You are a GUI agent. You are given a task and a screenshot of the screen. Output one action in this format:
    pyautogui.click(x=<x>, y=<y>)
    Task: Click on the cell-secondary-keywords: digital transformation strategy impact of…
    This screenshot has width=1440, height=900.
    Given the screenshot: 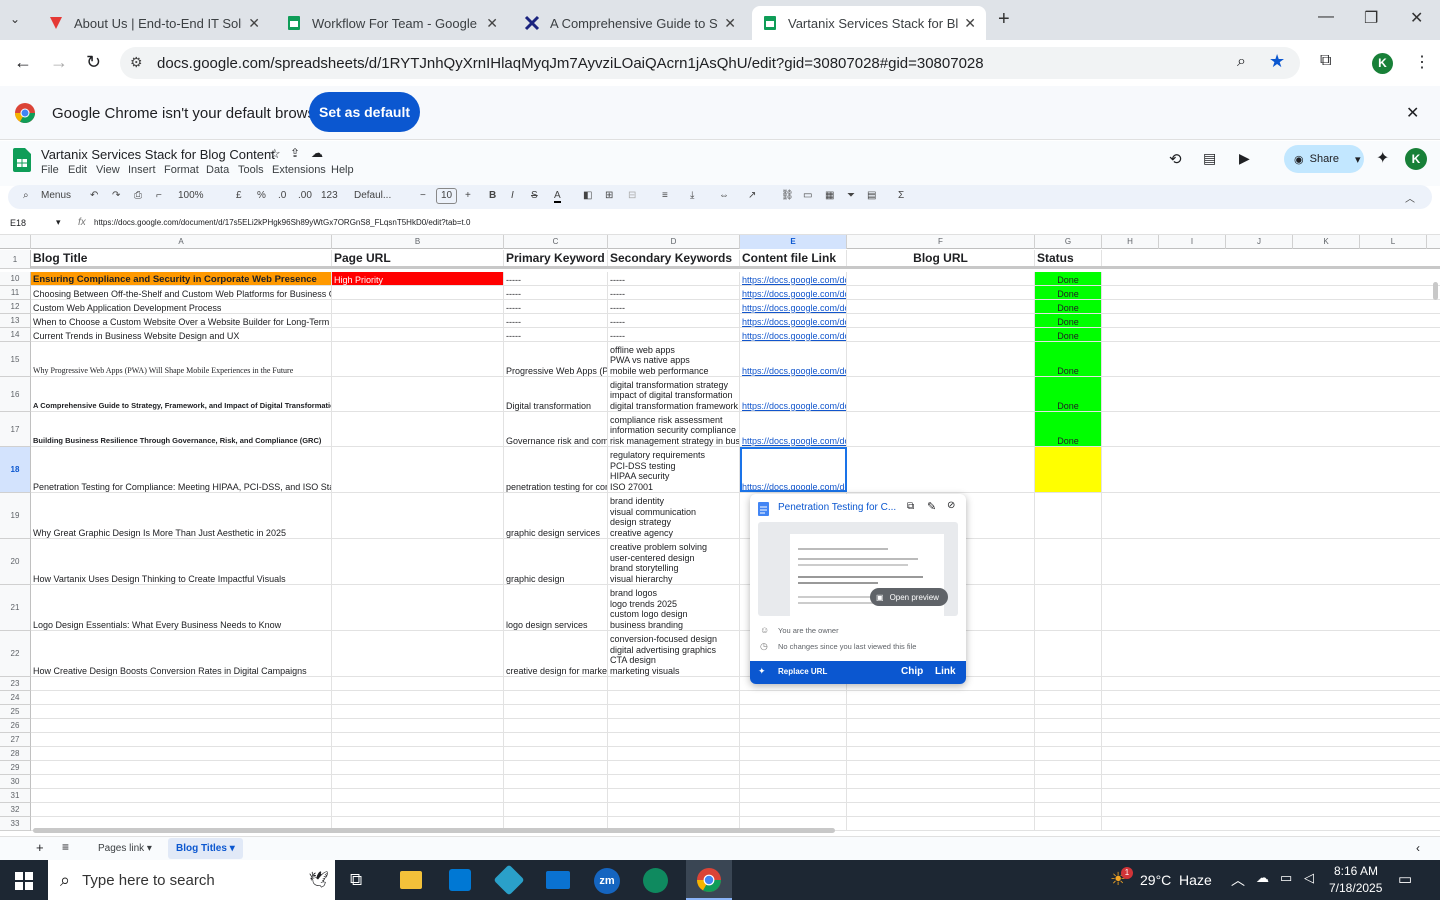 What is the action you would take?
    pyautogui.click(x=674, y=394)
    